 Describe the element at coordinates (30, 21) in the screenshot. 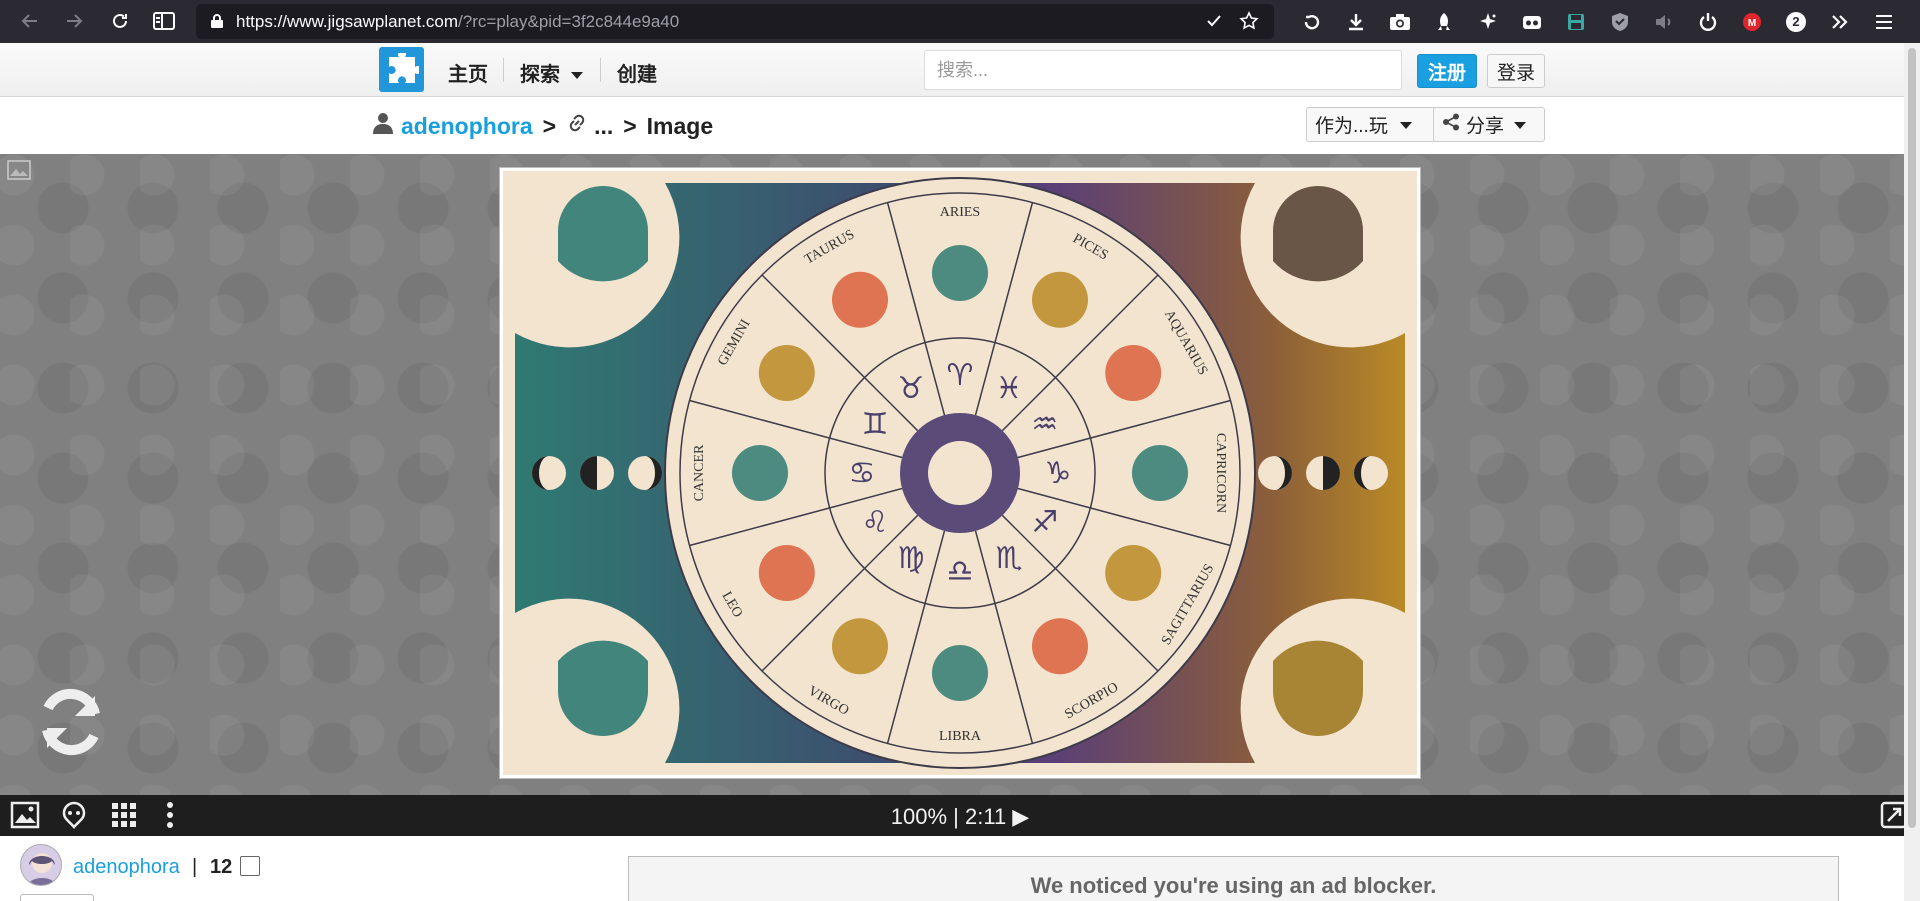

I see `back-arrow-icon` at that location.